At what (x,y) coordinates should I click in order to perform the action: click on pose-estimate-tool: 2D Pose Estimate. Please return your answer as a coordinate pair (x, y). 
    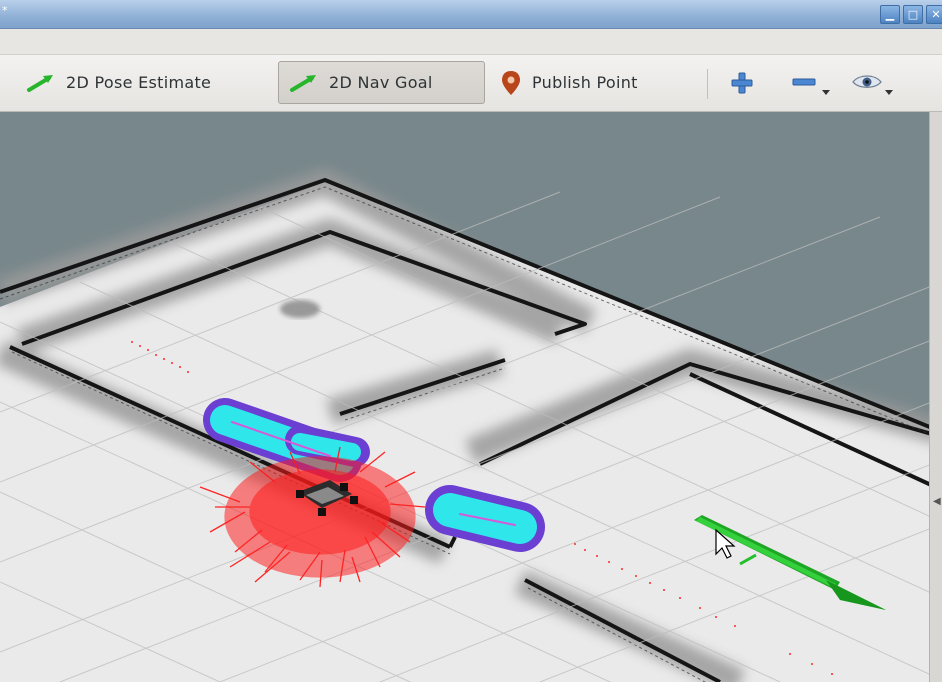
    Looking at the image, I should click on (118, 82).